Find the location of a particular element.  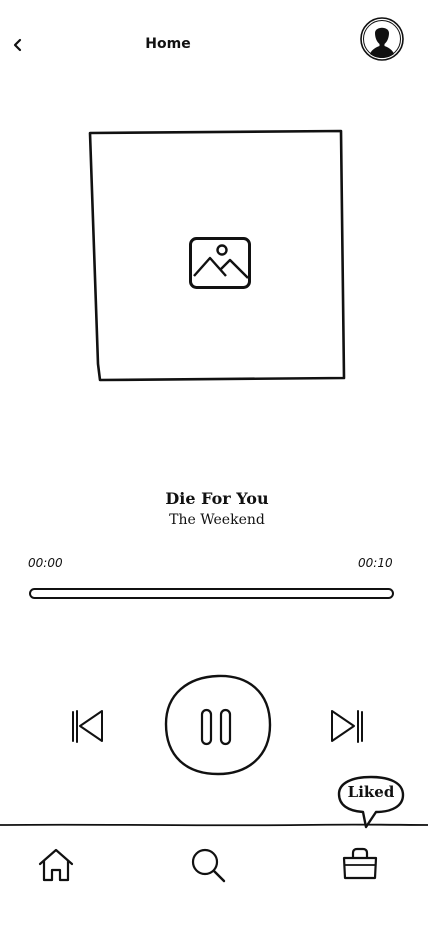

nav-search is located at coordinates (208, 865).